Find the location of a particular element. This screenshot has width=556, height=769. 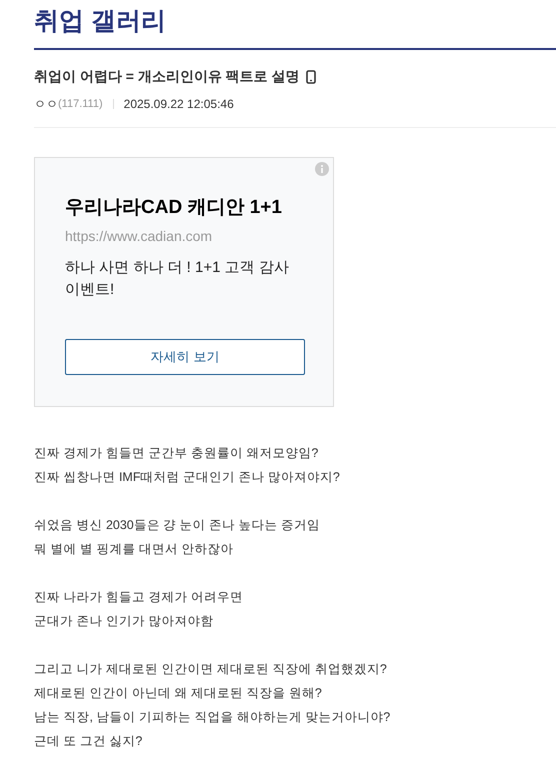

author-ip: (117.111) is located at coordinates (80, 104).